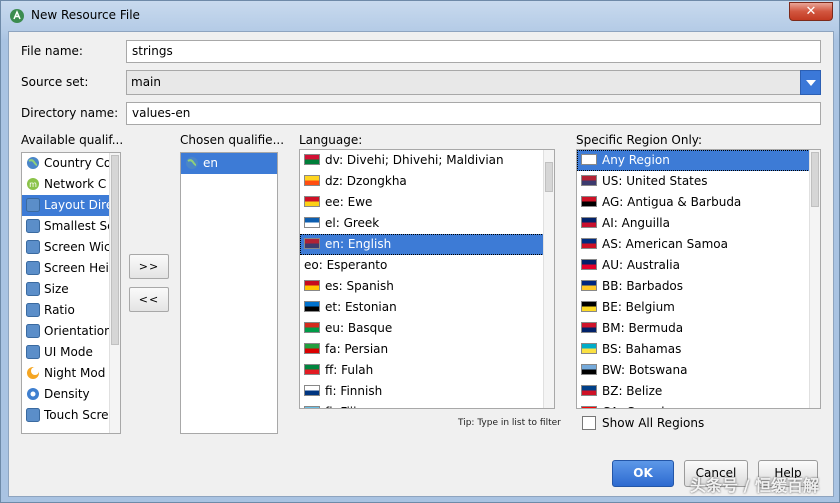 The height and width of the screenshot is (503, 840). Describe the element at coordinates (149, 266) in the screenshot. I see `add-qualifier-button: >>` at that location.